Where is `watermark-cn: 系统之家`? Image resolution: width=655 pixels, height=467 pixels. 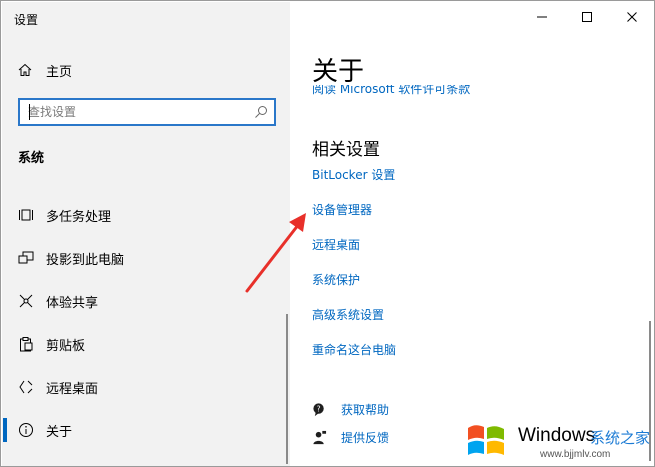 watermark-cn: 系统之家 is located at coordinates (620, 438).